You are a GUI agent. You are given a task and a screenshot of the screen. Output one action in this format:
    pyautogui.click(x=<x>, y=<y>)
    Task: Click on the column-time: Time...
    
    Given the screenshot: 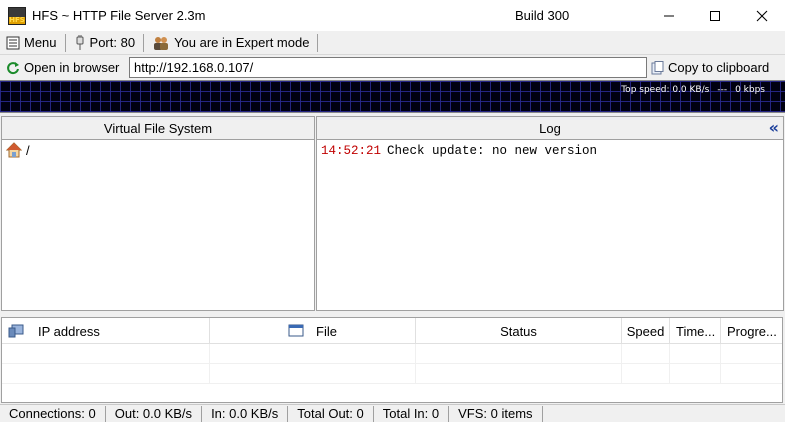 What is the action you would take?
    pyautogui.click(x=695, y=331)
    